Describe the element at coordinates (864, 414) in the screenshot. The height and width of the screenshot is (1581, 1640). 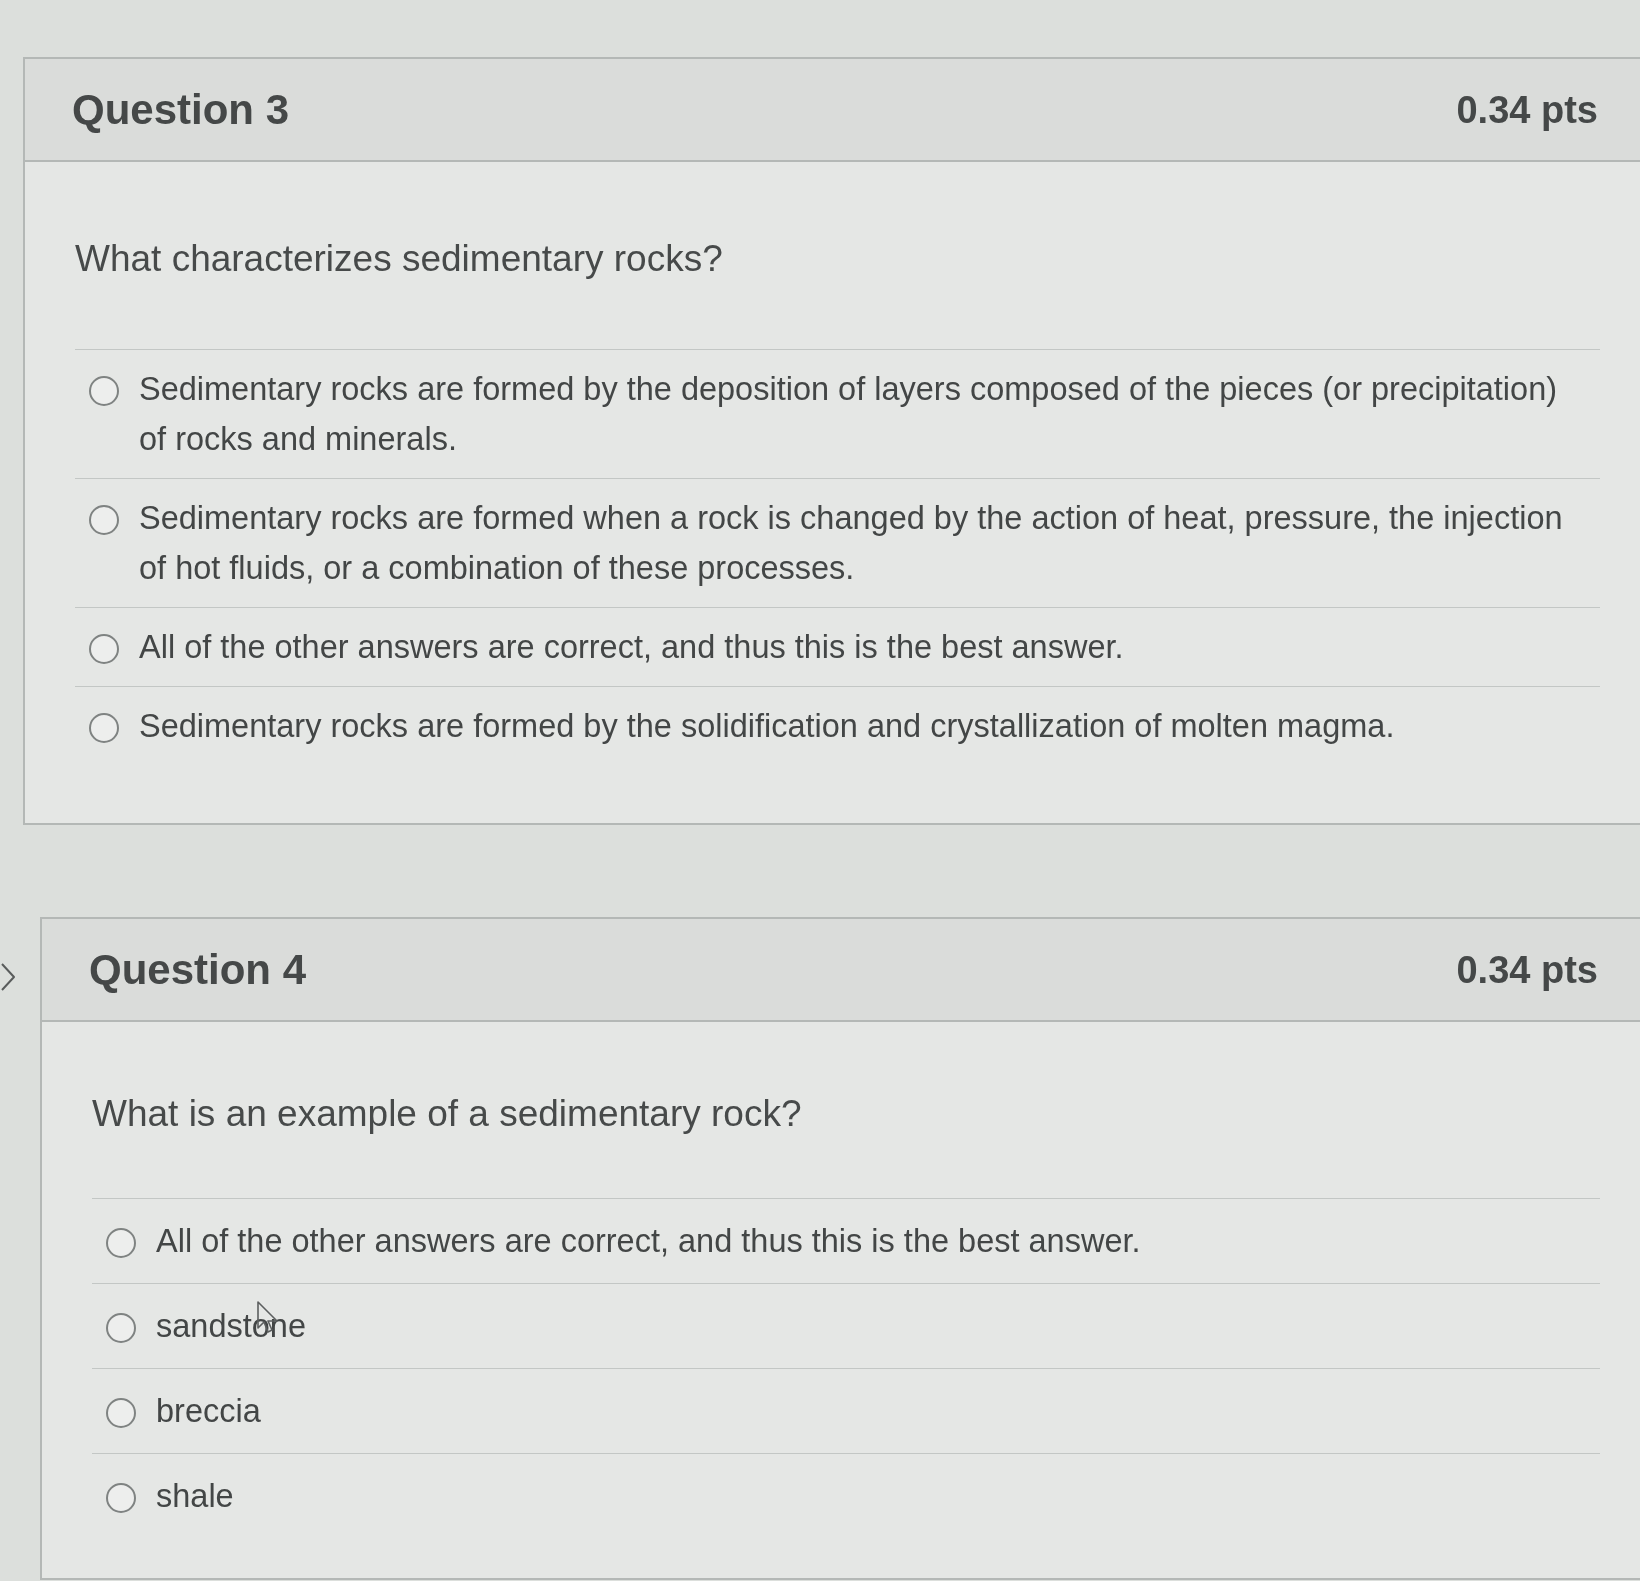
I see `answer-label: Sedimentary rocks are formed by the deposition of layers composed of the pieces (or precipitation) of rocks and minerals.` at that location.